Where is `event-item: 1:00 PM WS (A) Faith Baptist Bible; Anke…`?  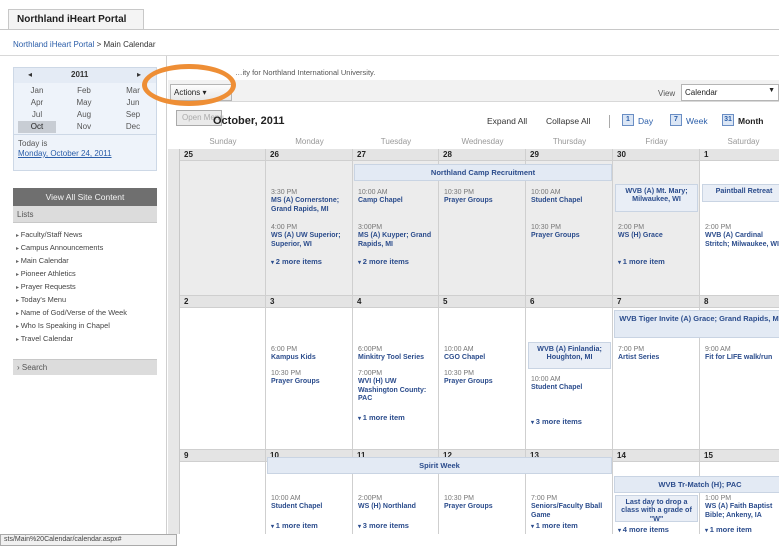
event-item: 1:00 PM WS (A) Faith Baptist Bible; Anke… is located at coordinates (742, 507).